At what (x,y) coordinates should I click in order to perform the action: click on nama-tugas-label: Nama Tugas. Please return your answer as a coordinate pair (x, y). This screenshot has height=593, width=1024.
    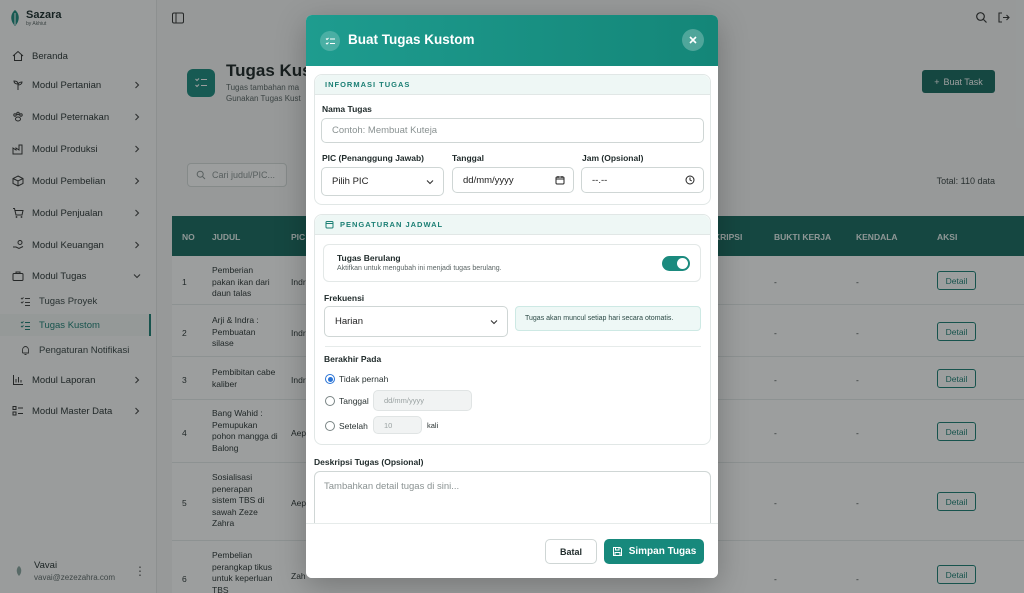
    Looking at the image, I should click on (347, 109).